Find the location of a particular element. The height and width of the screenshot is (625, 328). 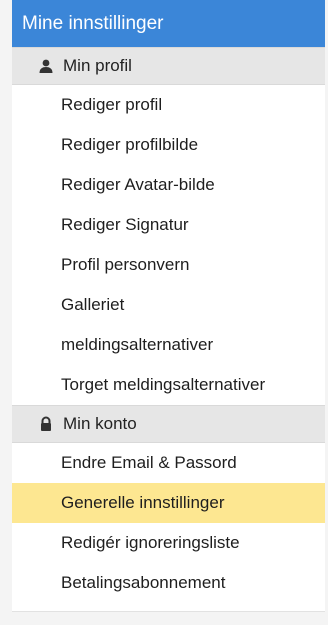

menu-item-torget-meldingsalternativer: Torget meldingsalternativer is located at coordinates (168, 385).